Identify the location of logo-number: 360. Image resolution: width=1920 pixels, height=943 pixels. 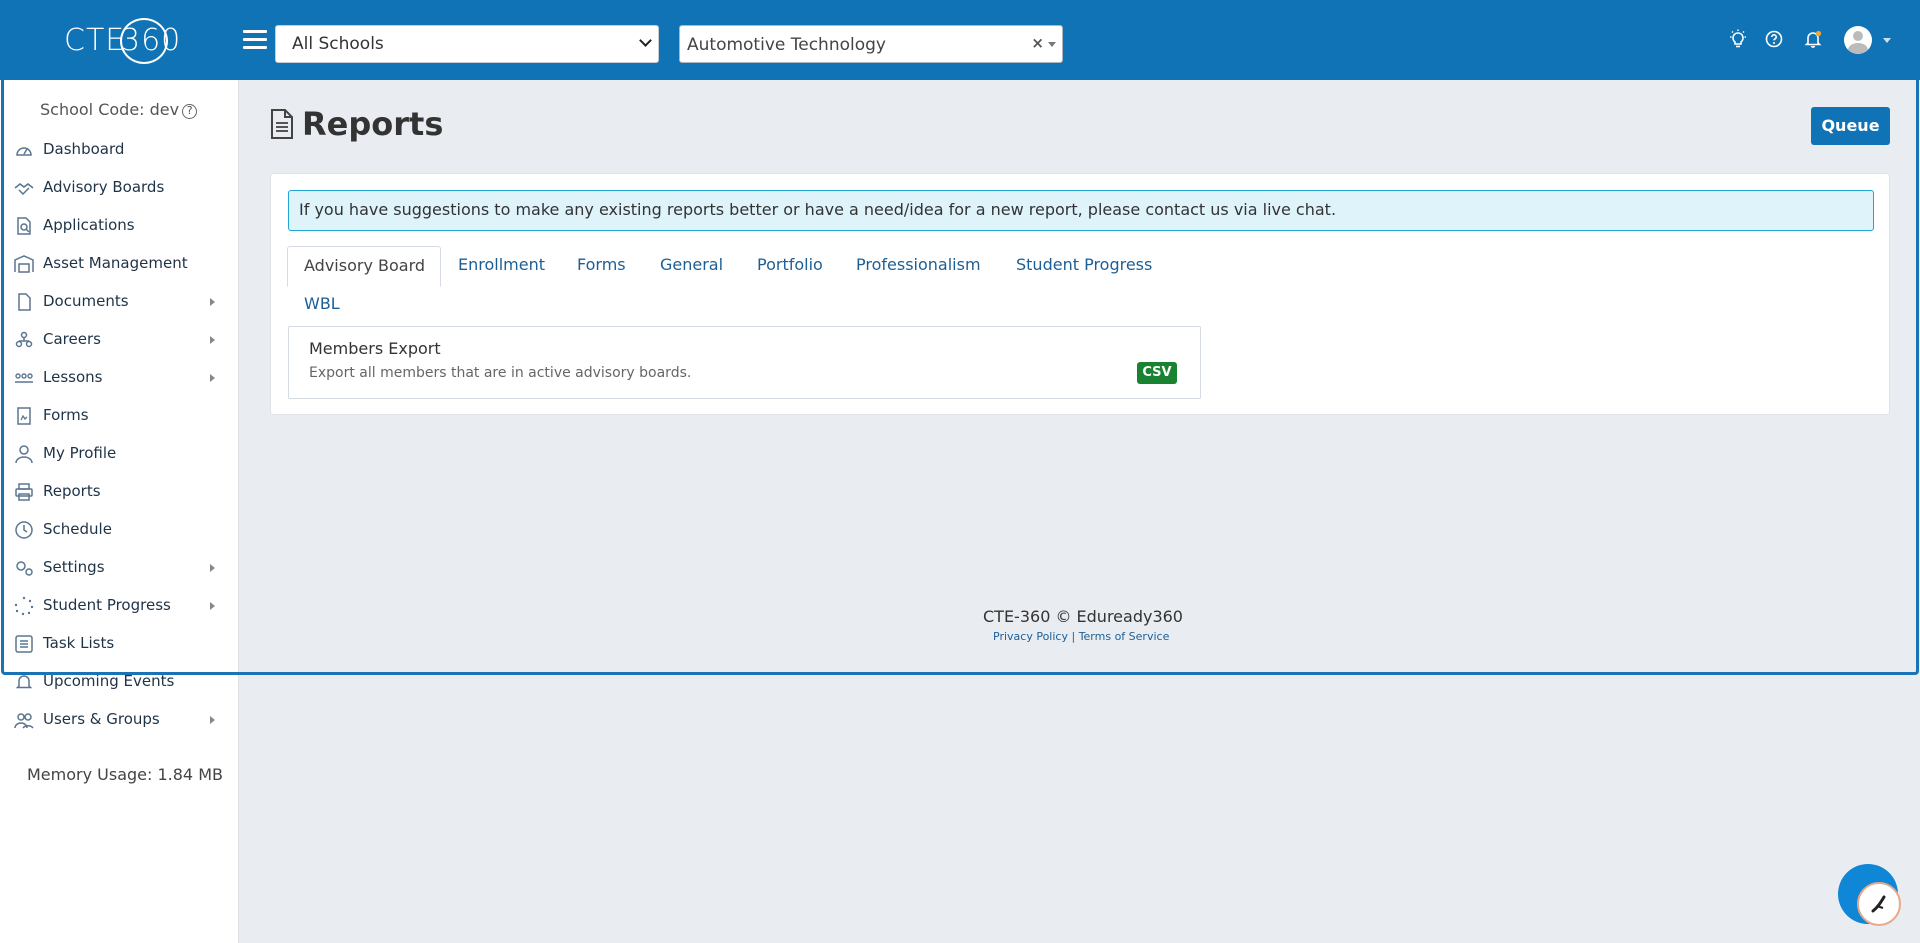
(151, 40).